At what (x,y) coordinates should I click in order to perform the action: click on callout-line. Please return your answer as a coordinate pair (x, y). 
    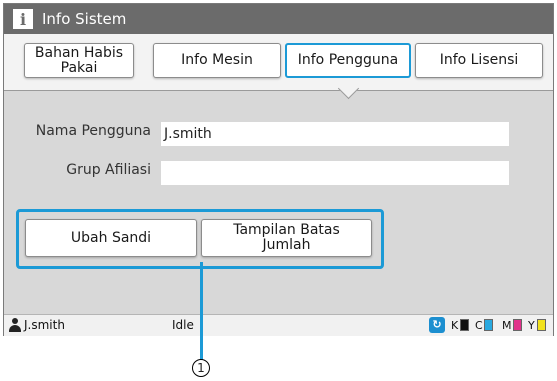
    Looking at the image, I should click on (201, 311).